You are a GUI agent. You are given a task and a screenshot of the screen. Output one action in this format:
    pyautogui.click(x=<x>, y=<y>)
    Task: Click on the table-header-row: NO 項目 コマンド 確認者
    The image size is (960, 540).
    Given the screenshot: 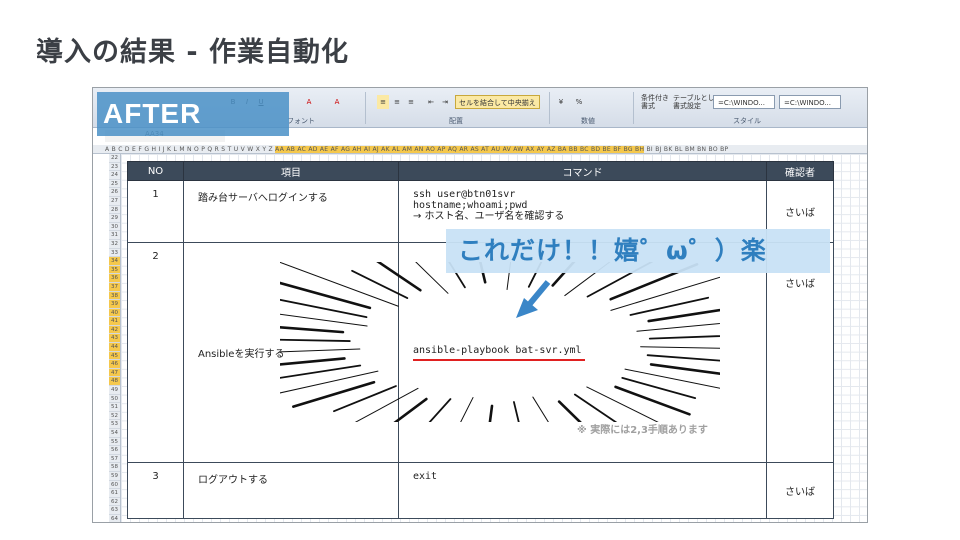 What is the action you would take?
    pyautogui.click(x=480, y=171)
    